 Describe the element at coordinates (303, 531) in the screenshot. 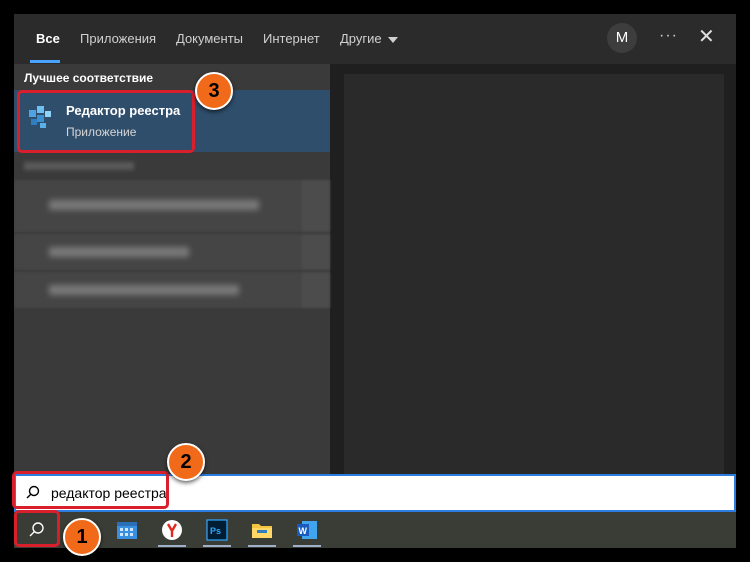

I see `svg-text: W` at that location.